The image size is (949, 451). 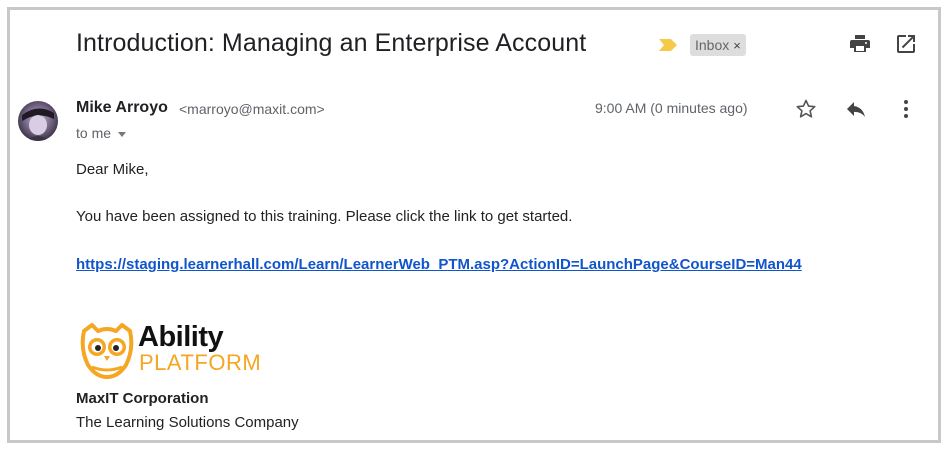 What do you see at coordinates (860, 44) in the screenshot?
I see `printer-icon` at bounding box center [860, 44].